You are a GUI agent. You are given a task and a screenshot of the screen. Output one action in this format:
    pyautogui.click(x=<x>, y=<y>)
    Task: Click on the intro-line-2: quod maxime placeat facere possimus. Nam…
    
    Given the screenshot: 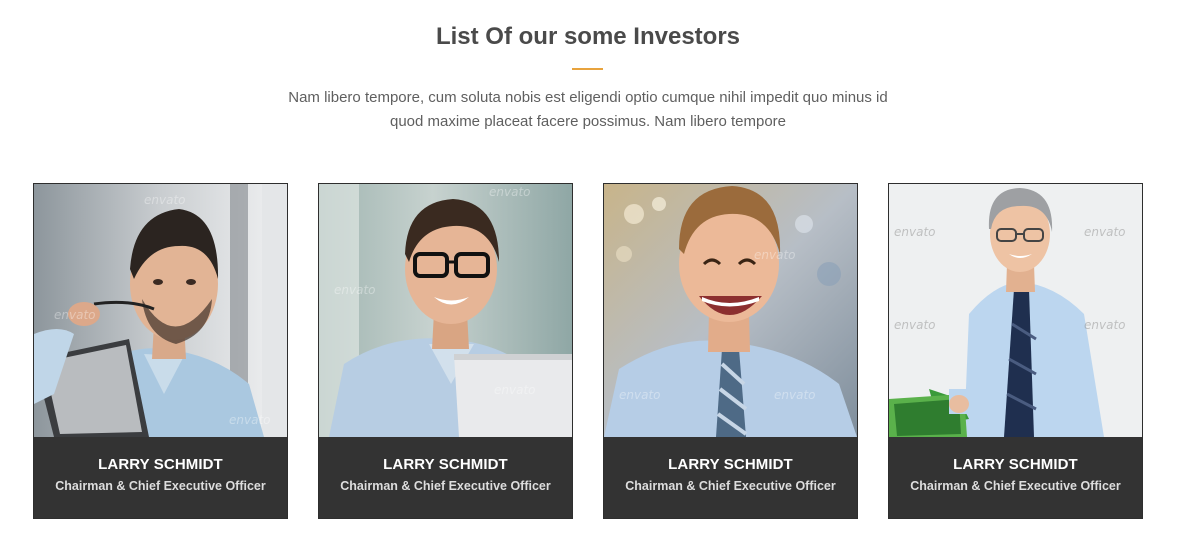 What is the action you would take?
    pyautogui.click(x=587, y=121)
    